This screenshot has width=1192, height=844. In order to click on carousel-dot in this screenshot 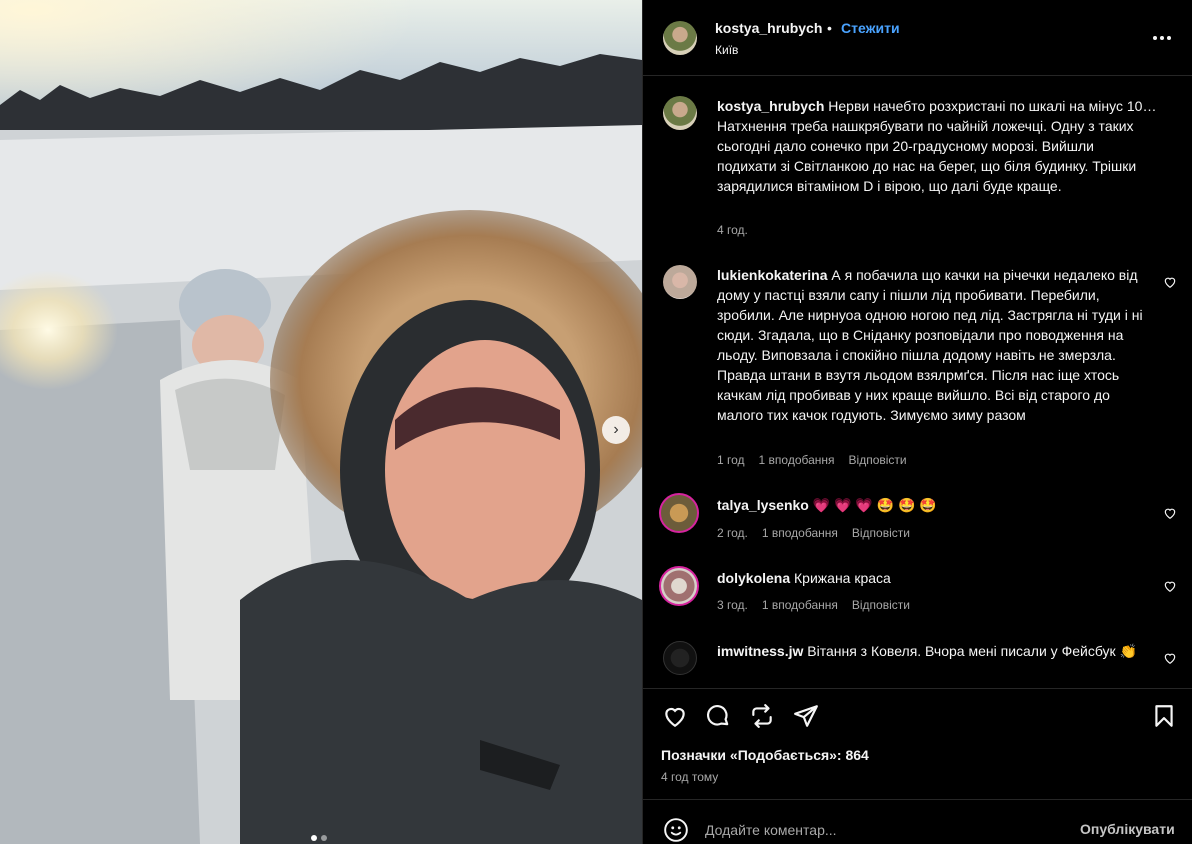, I will do `click(324, 838)`.